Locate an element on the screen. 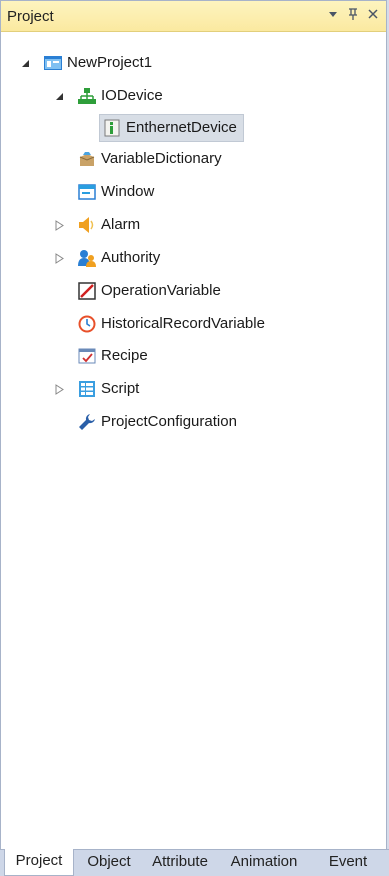  tree-node-authority: Authority is located at coordinates (107, 258).